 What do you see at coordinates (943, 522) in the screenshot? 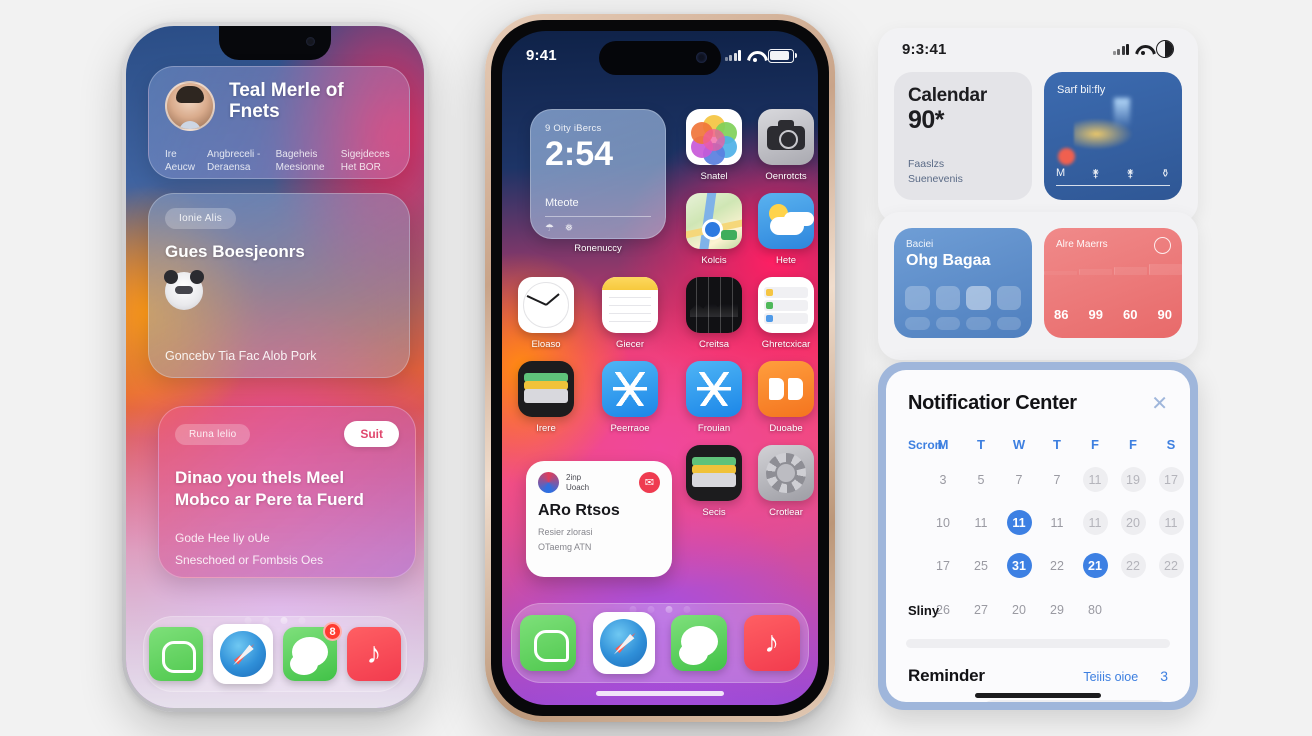
I see `calendar-cell: 10` at bounding box center [943, 522].